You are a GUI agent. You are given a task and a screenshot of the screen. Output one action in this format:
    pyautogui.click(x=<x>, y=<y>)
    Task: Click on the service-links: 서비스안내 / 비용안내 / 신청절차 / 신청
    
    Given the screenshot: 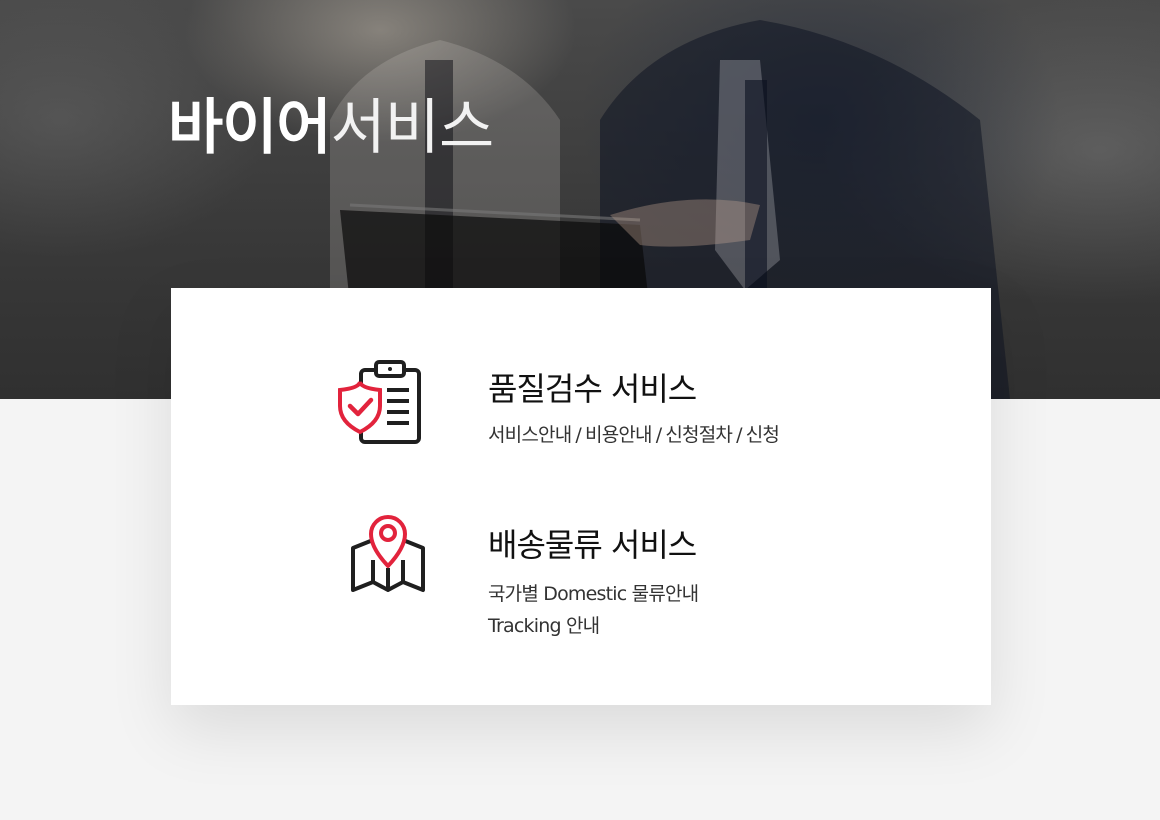 What is the action you would take?
    pyautogui.click(x=634, y=433)
    